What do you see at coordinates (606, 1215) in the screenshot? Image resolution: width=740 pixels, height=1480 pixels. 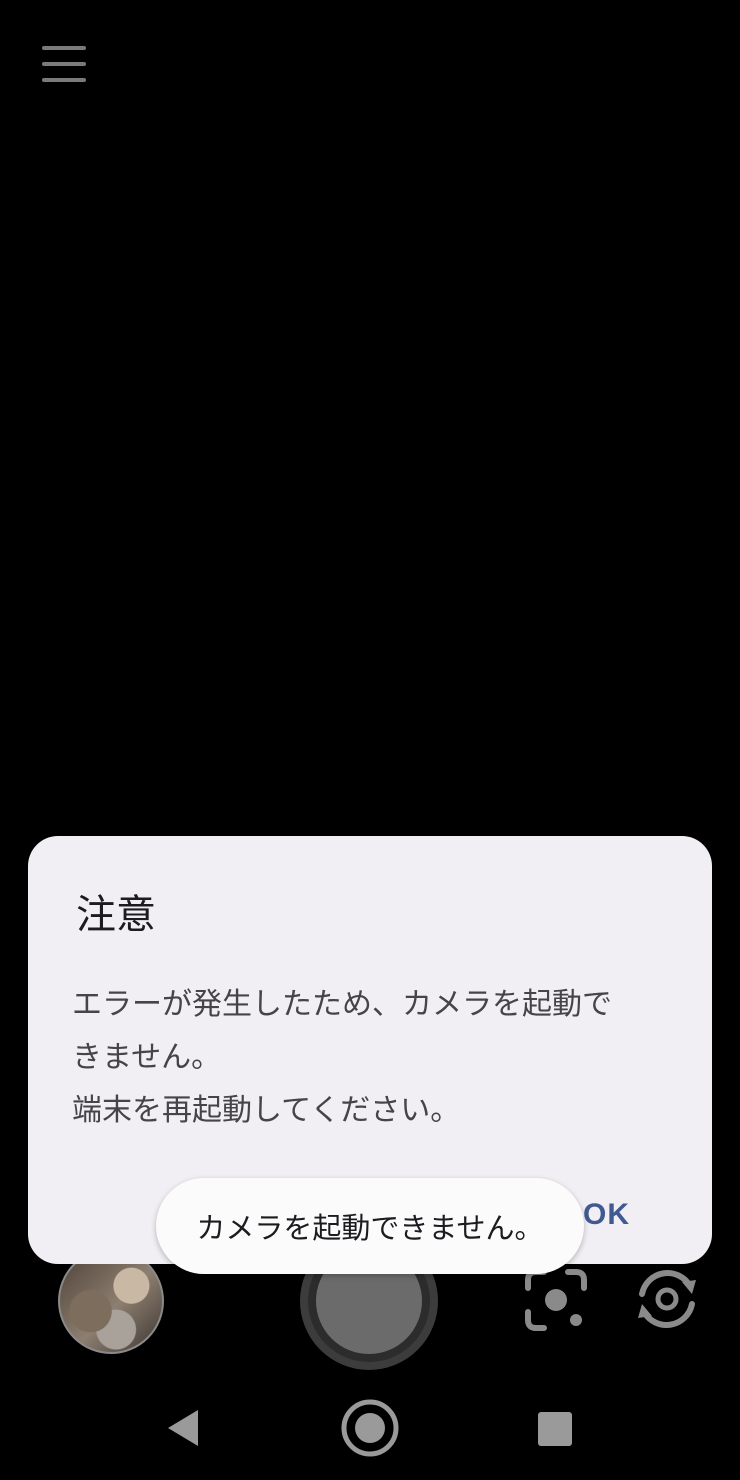 I see `ok-button: OK` at bounding box center [606, 1215].